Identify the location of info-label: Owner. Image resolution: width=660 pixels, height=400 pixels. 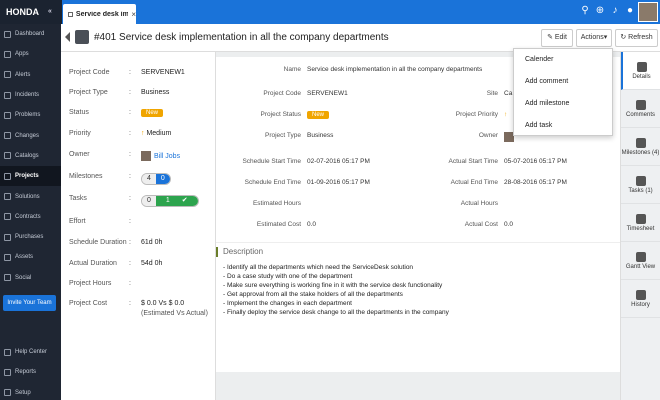
(79, 154).